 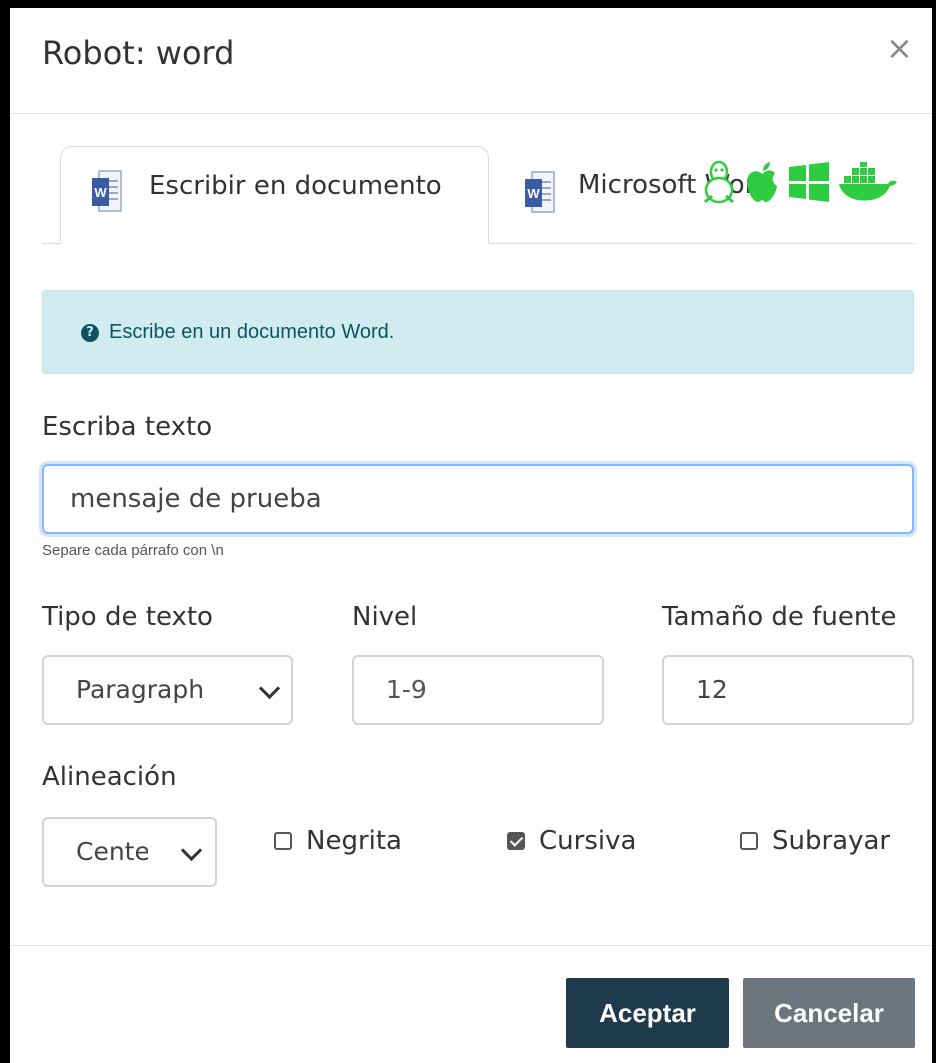 I want to click on bold-label: Negrita, so click(x=354, y=841).